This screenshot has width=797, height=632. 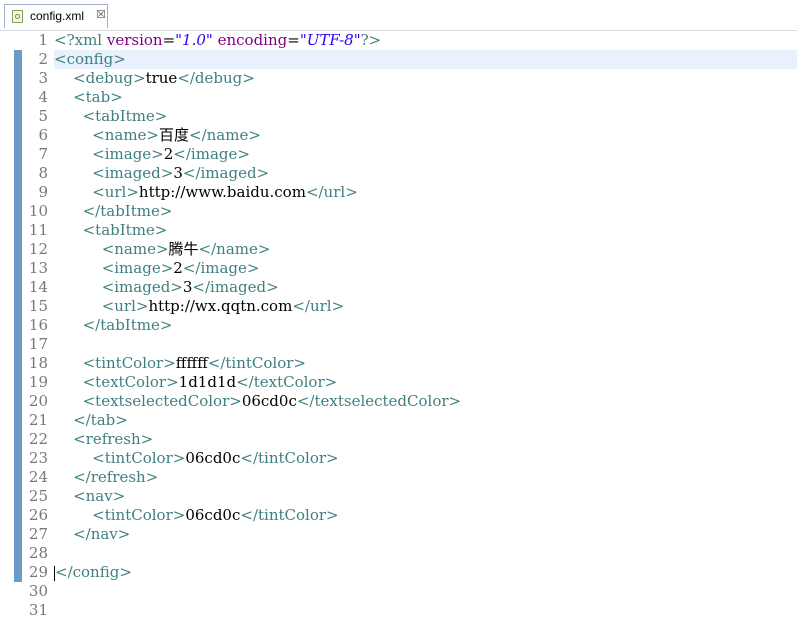 What do you see at coordinates (425, 135) in the screenshot?
I see `code-line: <name>百度</name>` at bounding box center [425, 135].